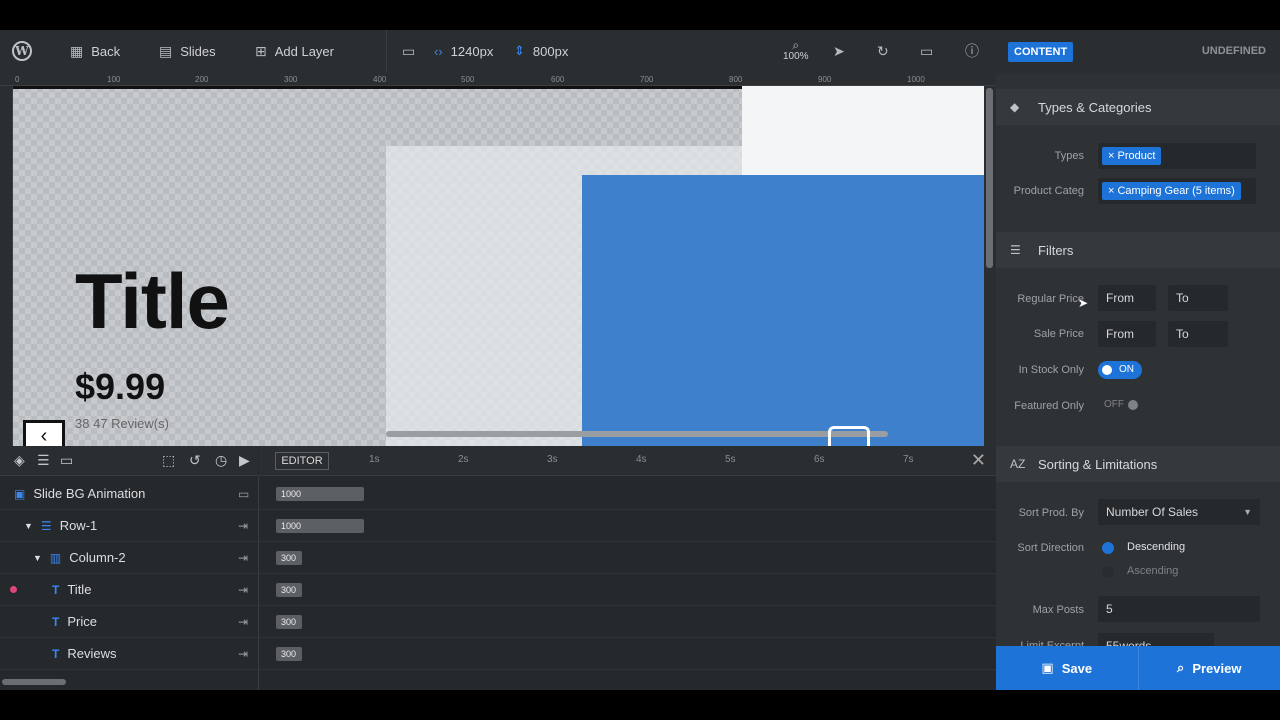 The width and height of the screenshot is (1280, 720). Describe the element at coordinates (43, 460) in the screenshot. I see `menu-icon: ☰` at that location.